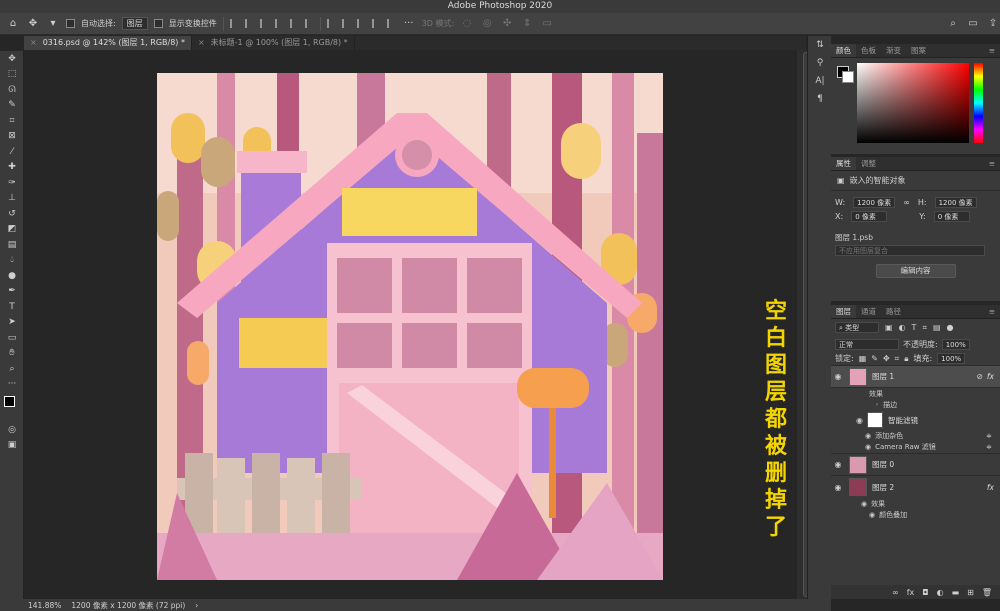 The image size is (1000, 611). Describe the element at coordinates (989, 447) in the screenshot. I see `filter-options-icon: ≑` at that location.